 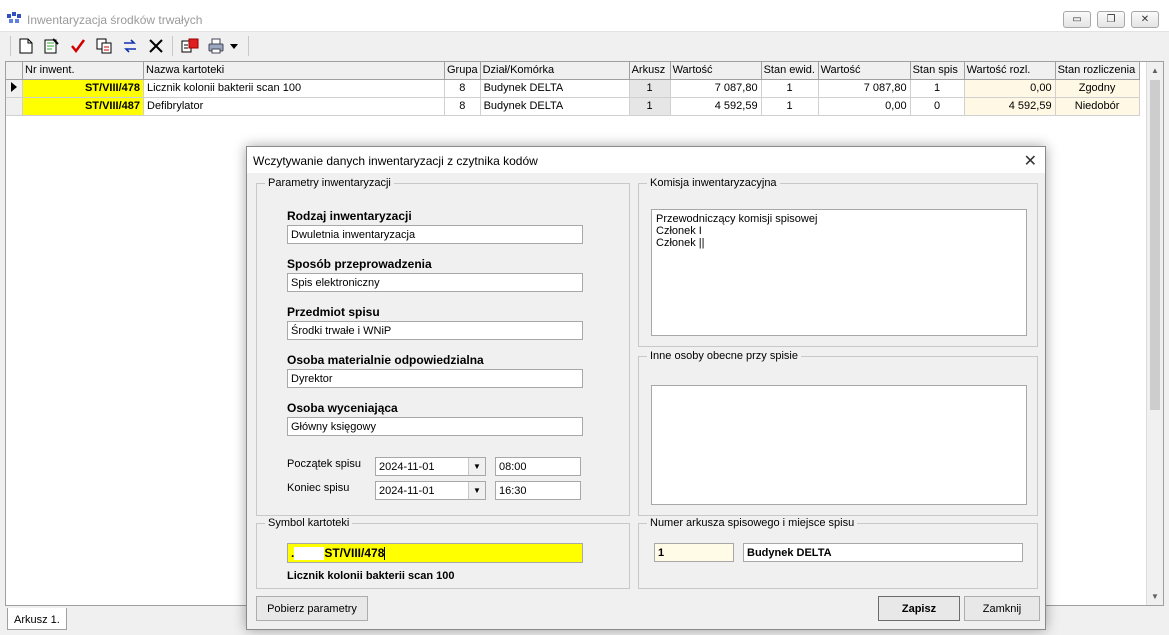 I want to click on row-selector-header, so click(x=14, y=71).